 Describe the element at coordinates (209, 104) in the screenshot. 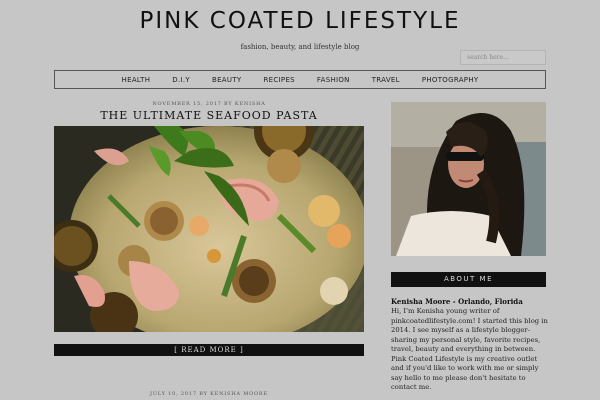

I see `post-meta: NOVEMBER 15, 2017 BY KENISHA` at that location.